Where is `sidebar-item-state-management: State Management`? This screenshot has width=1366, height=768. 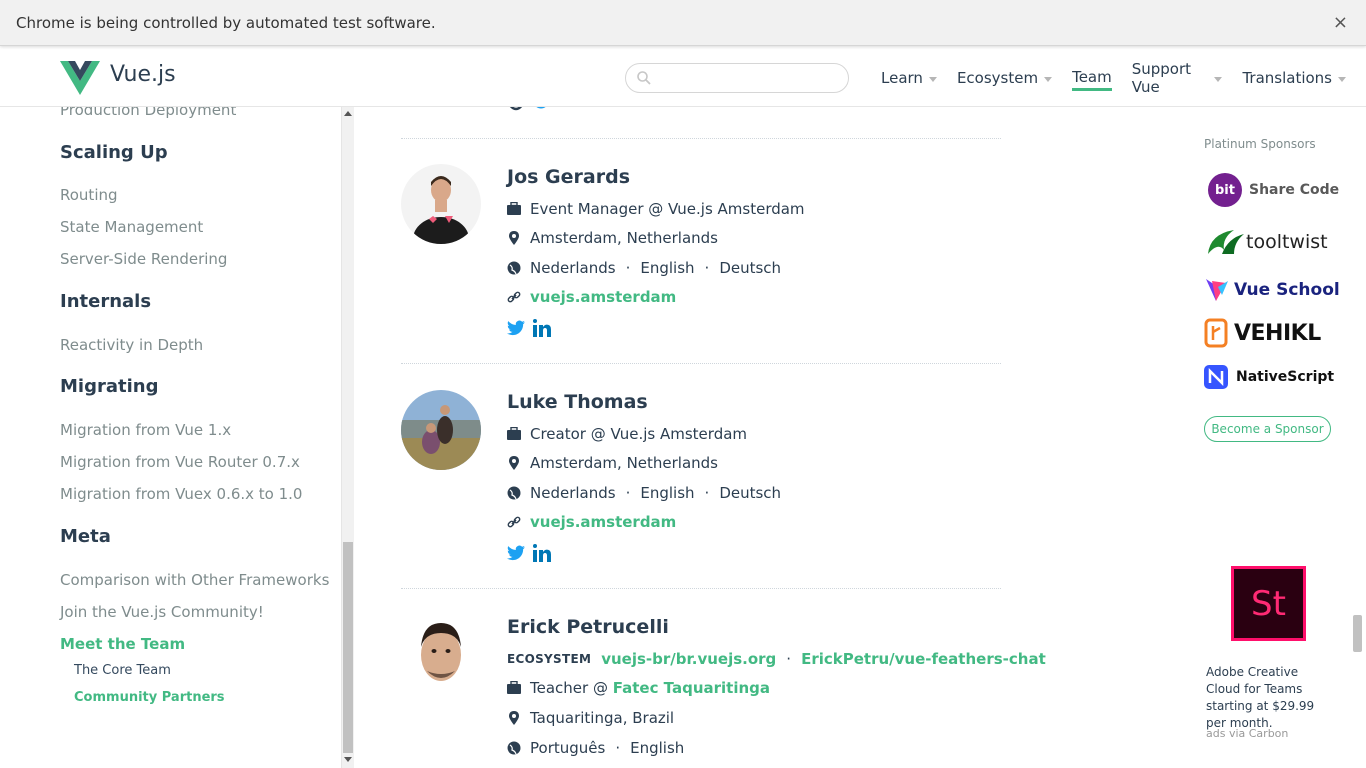
sidebar-item-state-management: State Management is located at coordinates (131, 227).